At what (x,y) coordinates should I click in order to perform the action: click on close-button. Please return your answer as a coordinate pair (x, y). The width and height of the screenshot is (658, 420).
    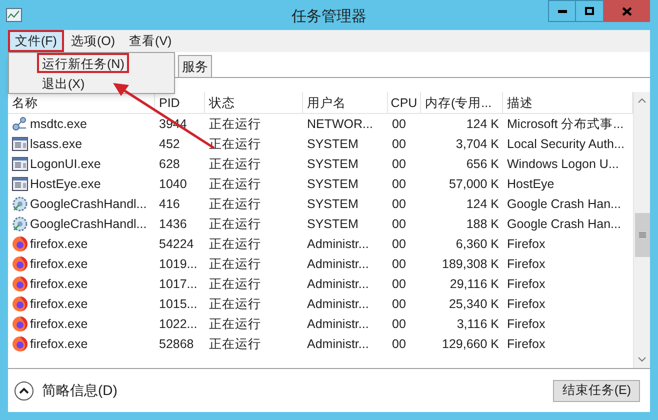
    Looking at the image, I should click on (627, 11).